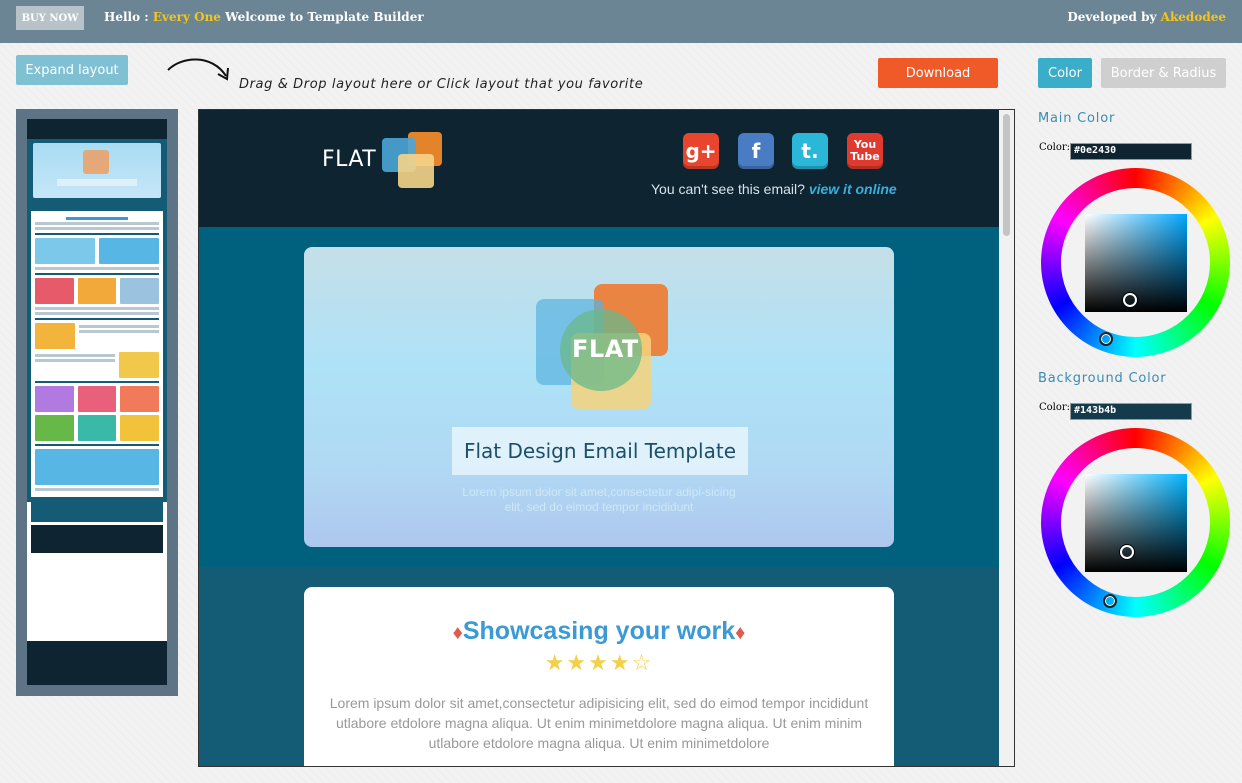  Describe the element at coordinates (605, 349) in the screenshot. I see `hero-logo-text: FLAT` at that location.